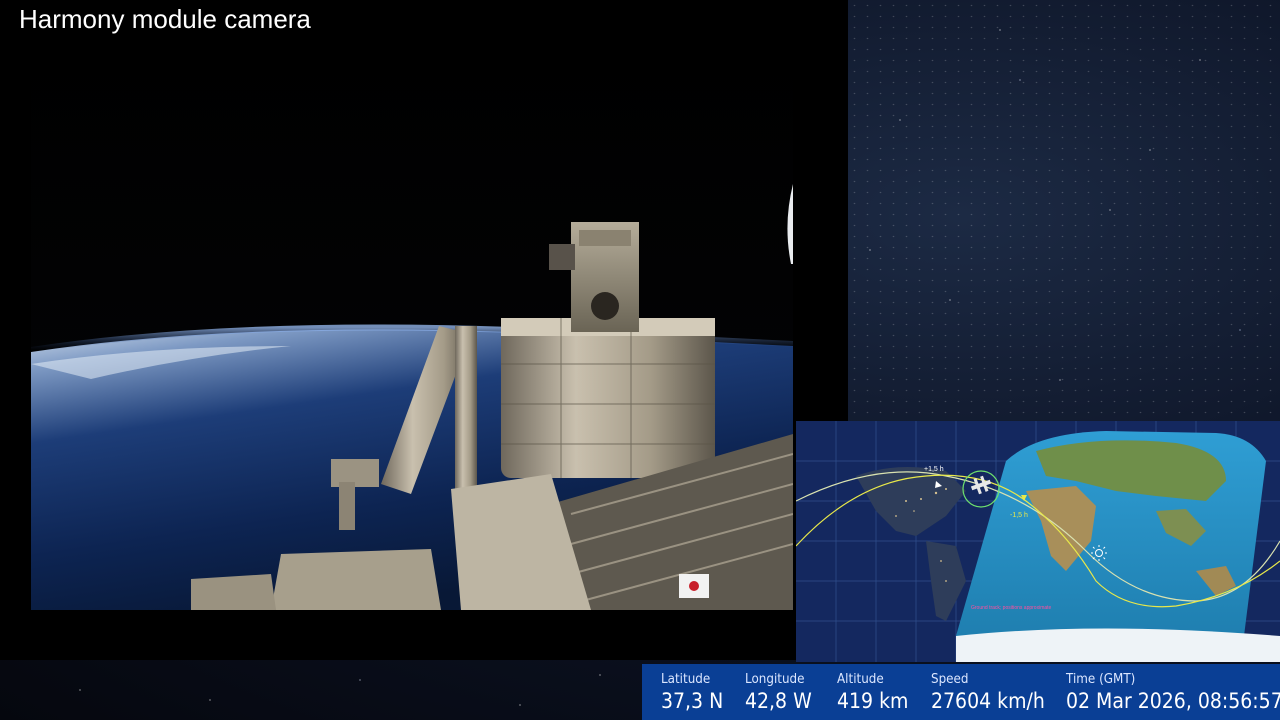 The image size is (1280, 720). I want to click on speed-label: Speed, so click(950, 679).